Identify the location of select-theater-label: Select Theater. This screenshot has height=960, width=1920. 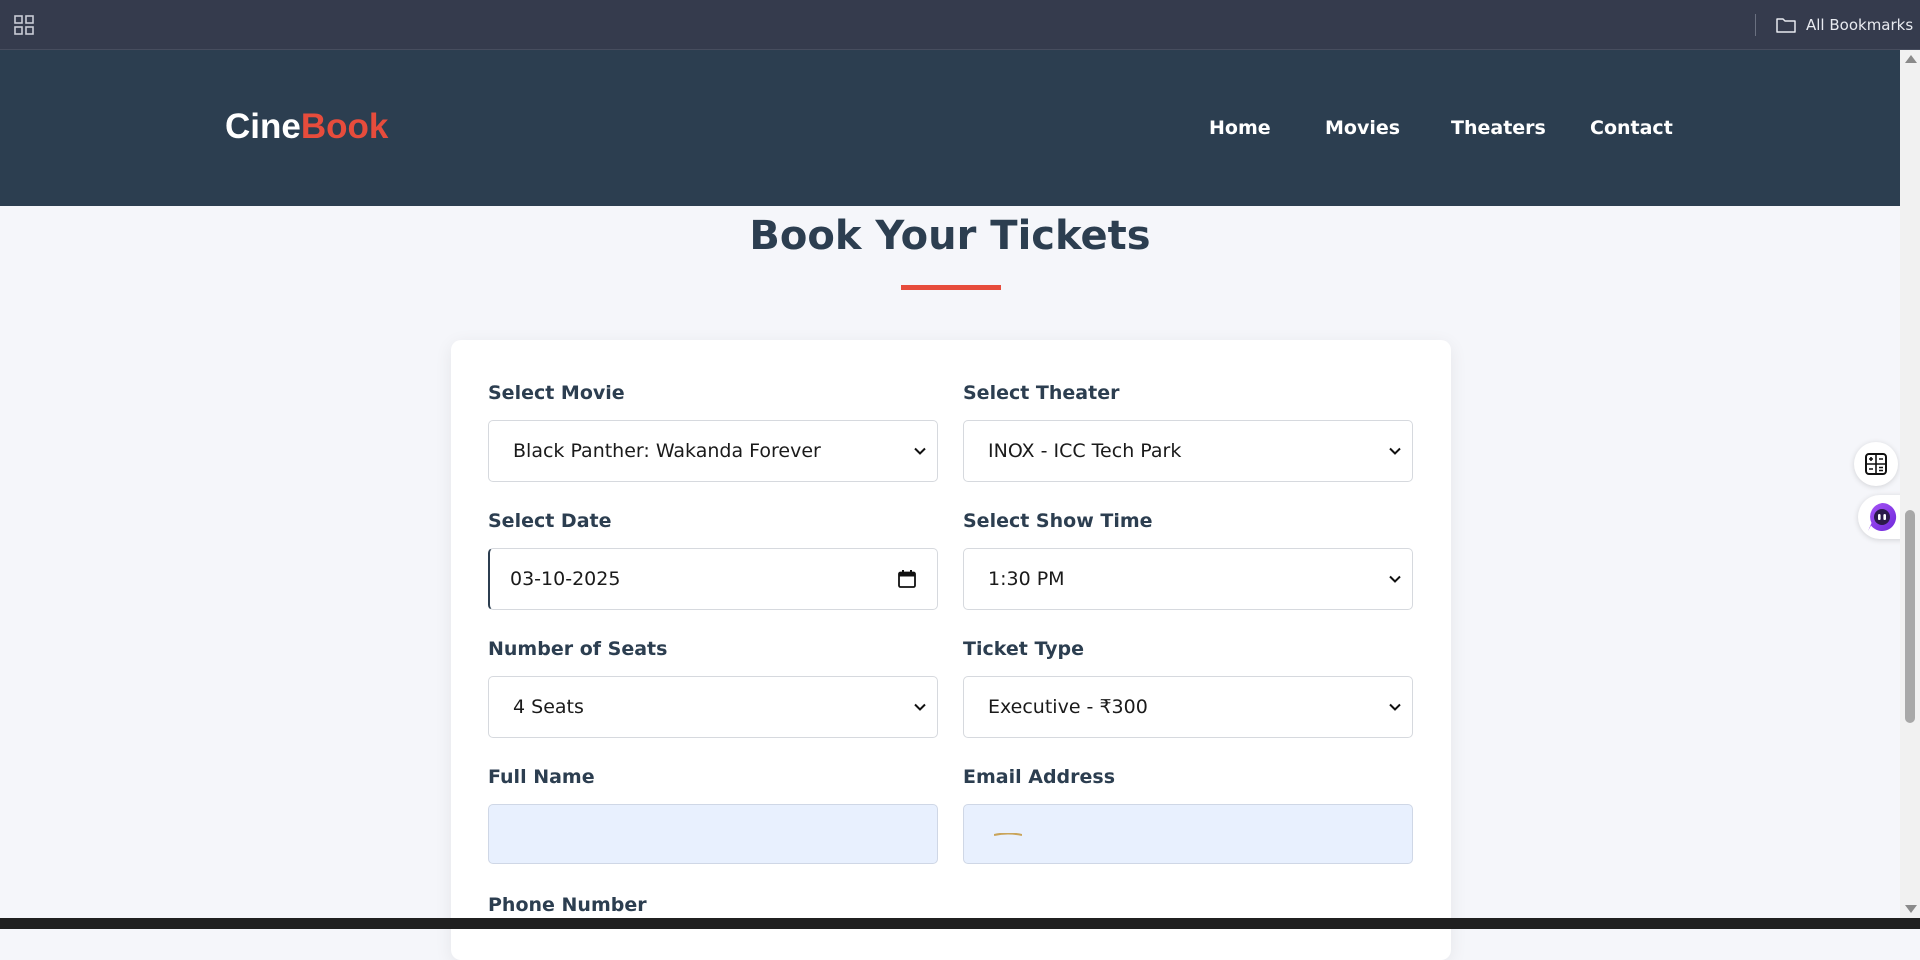
(1041, 393).